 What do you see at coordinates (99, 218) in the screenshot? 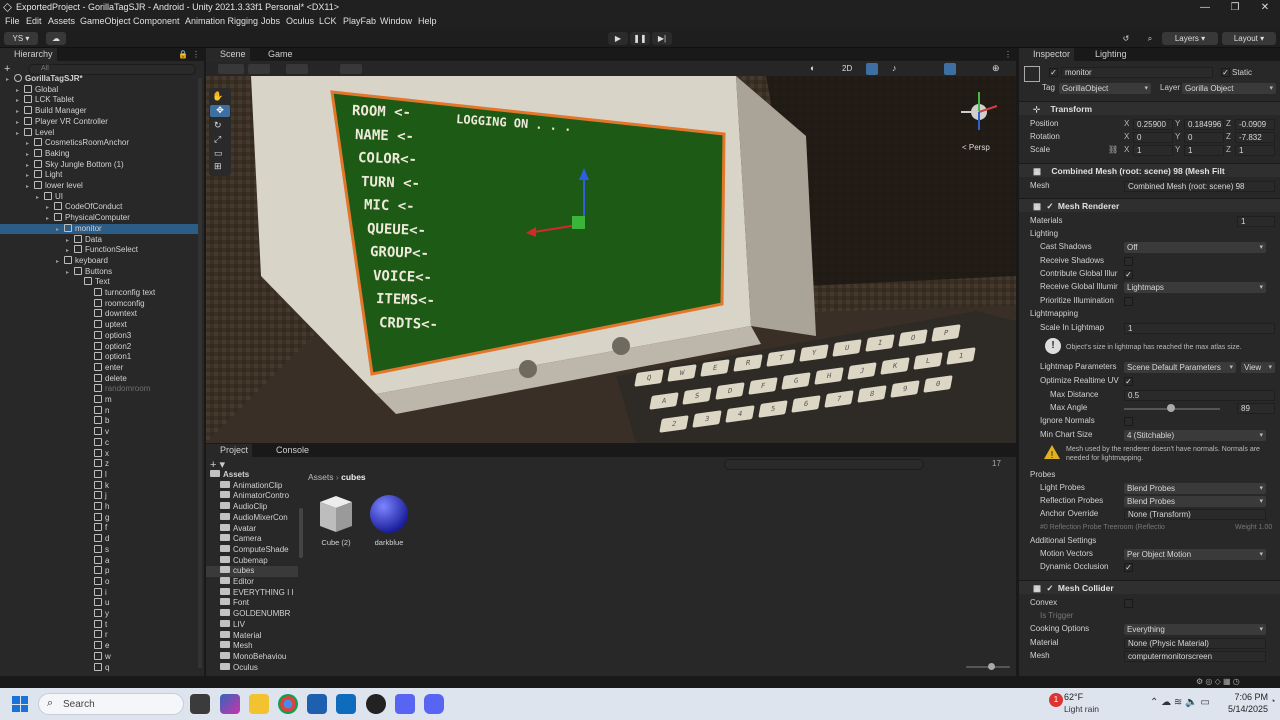
I see `hierarchy-row: ▸ PhysicalComputer` at bounding box center [99, 218].